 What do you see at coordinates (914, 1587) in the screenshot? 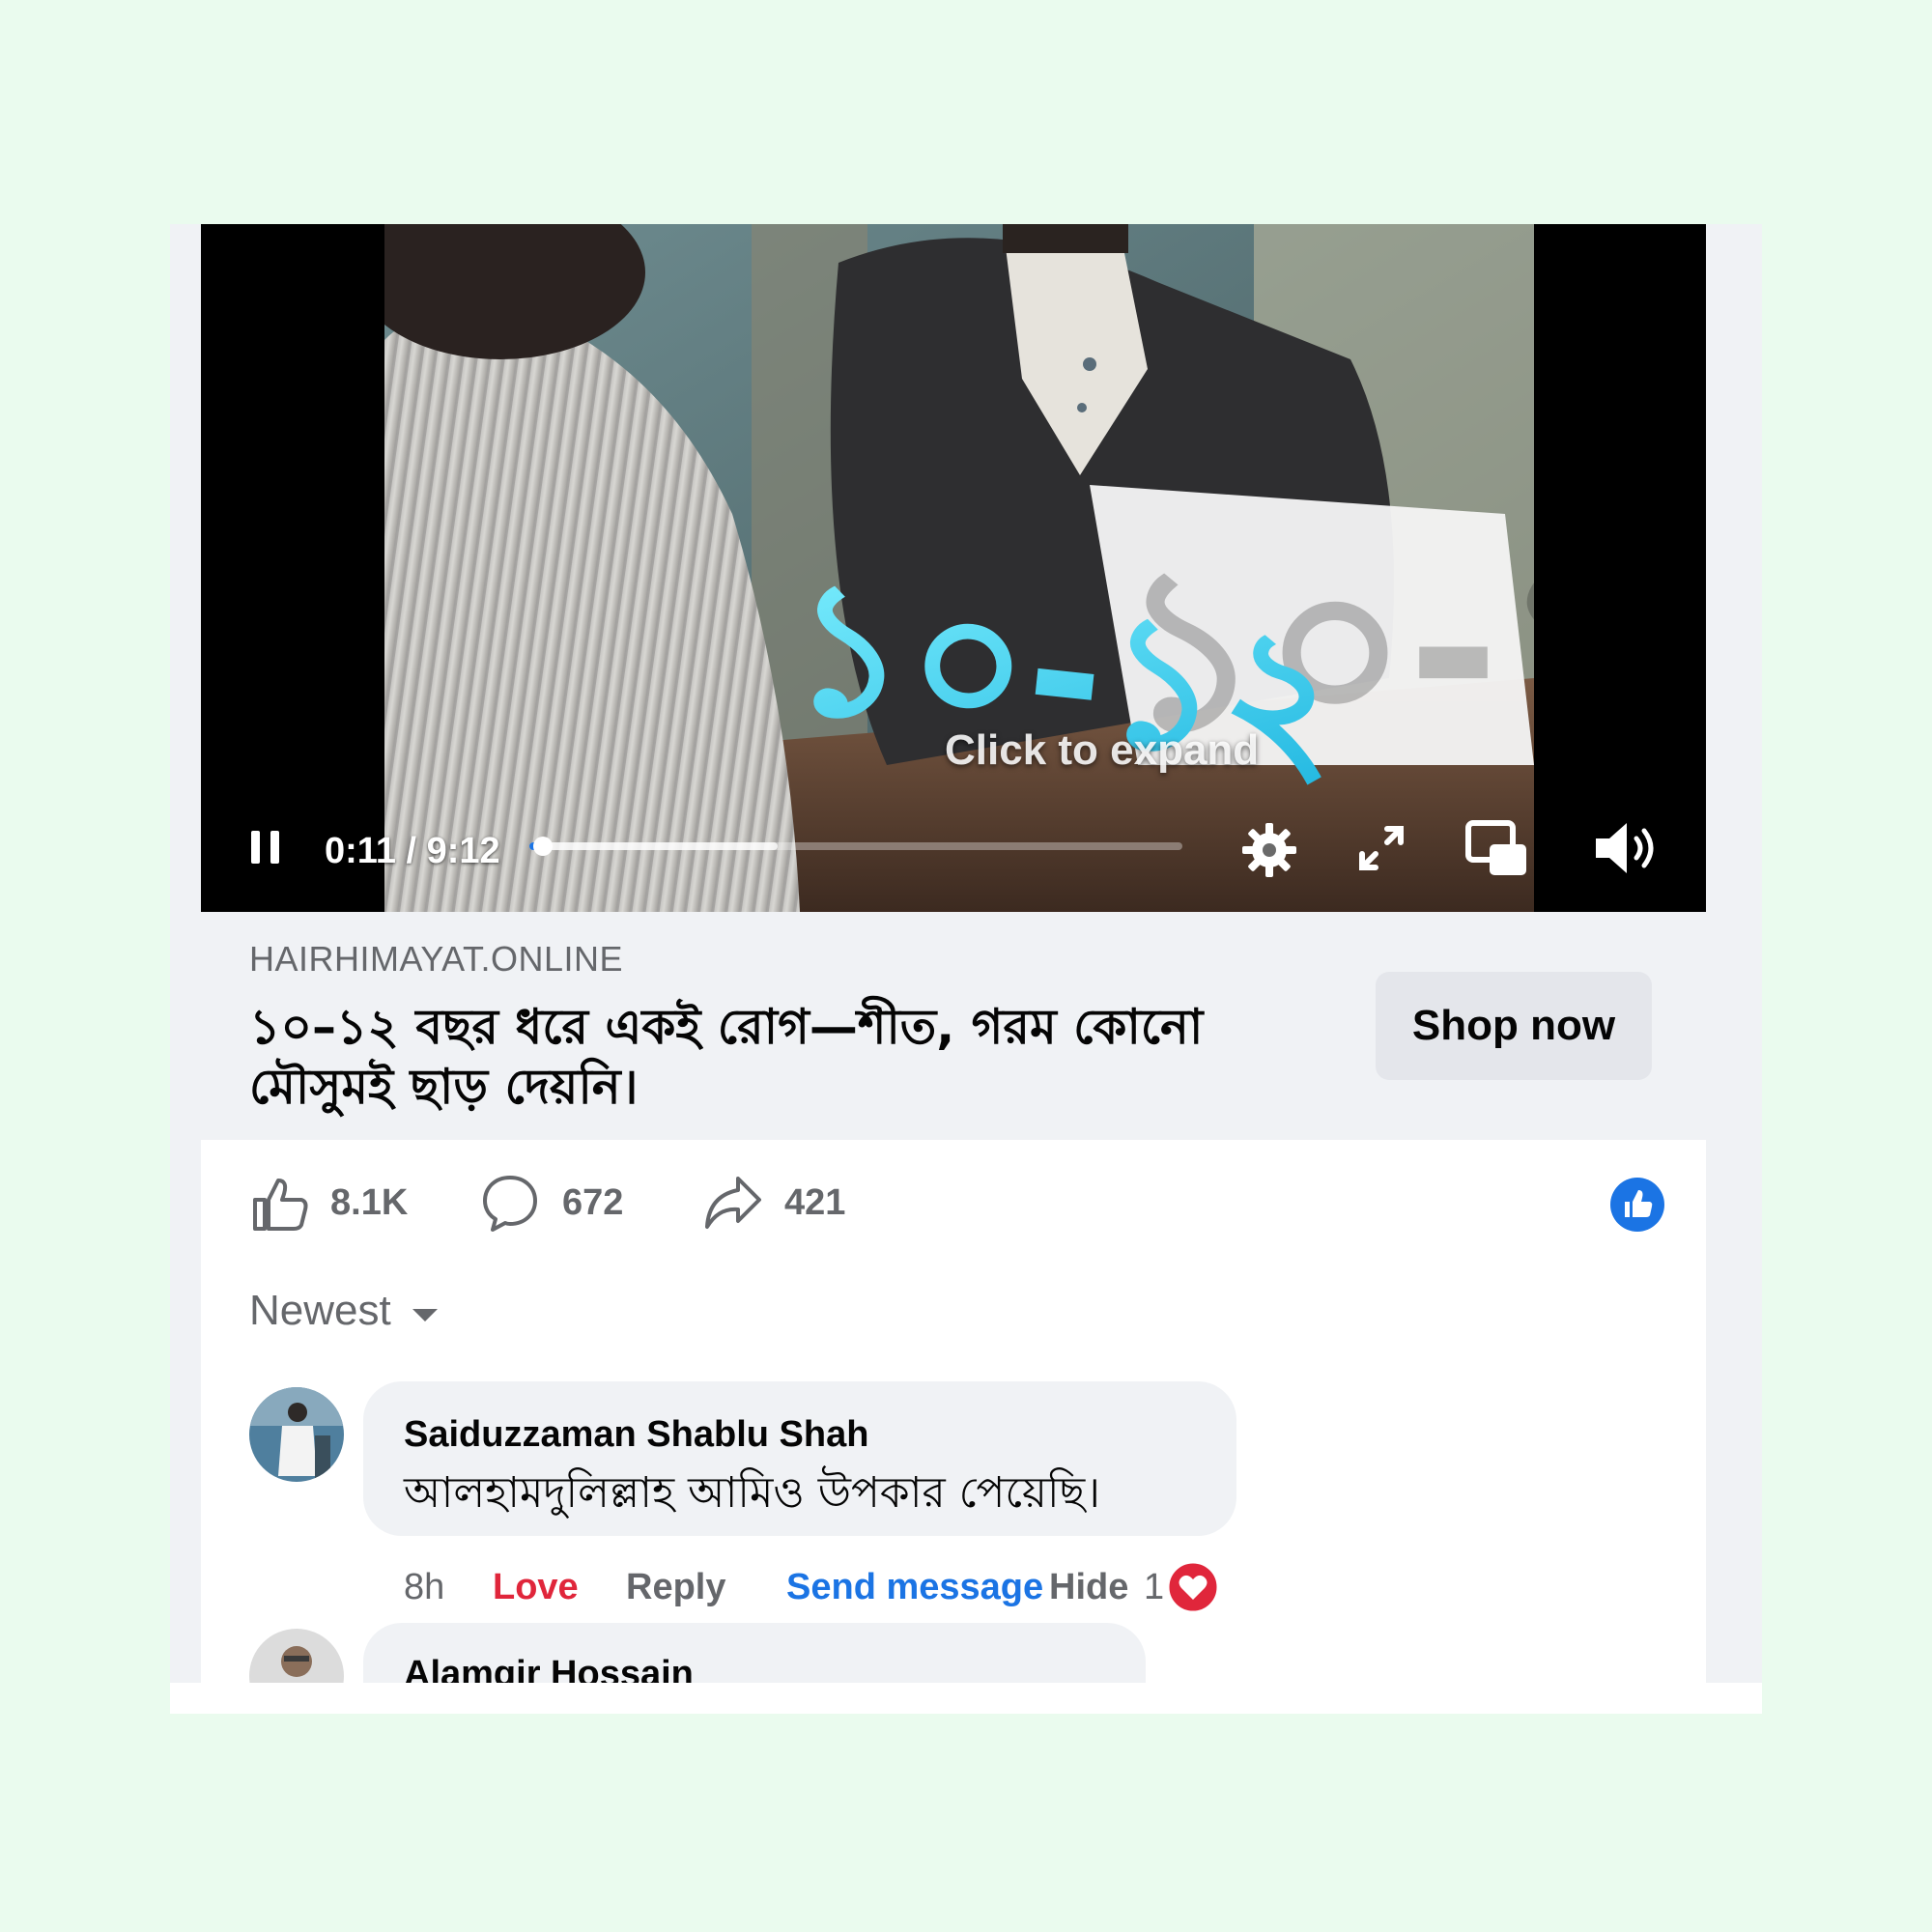
I see `send-message-link: Send message` at bounding box center [914, 1587].